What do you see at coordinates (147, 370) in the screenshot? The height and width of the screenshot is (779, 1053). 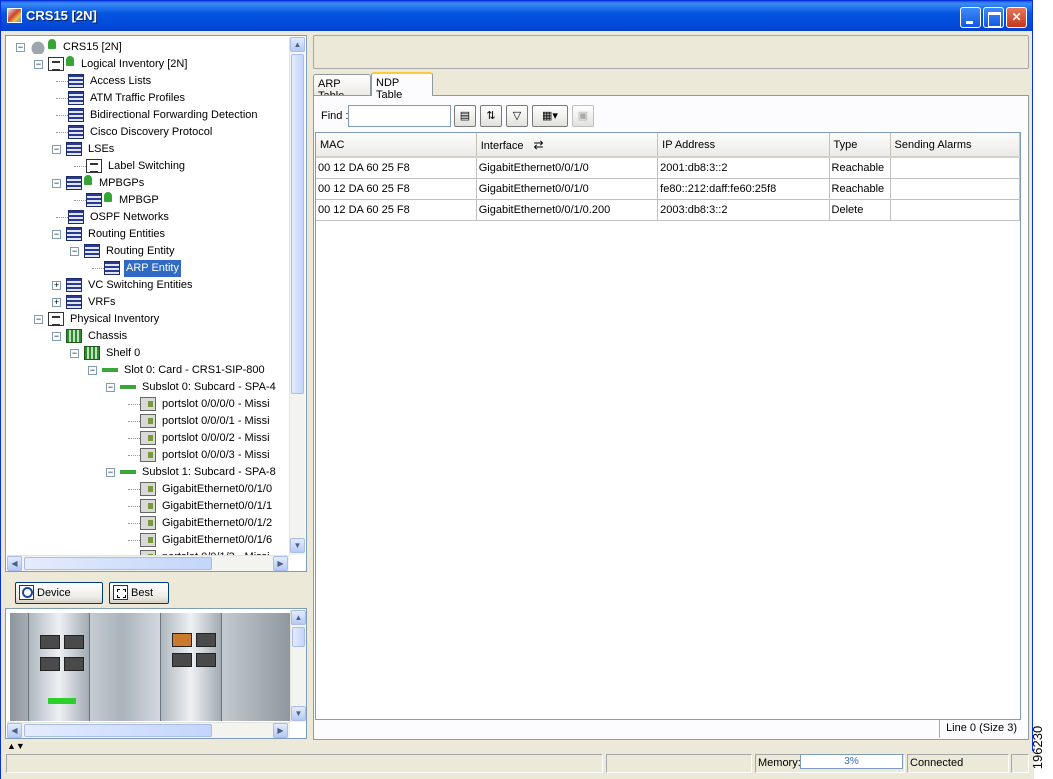 I see `tree-item-slot-0: − Slot 0: Card - CRS1-SIP-800` at bounding box center [147, 370].